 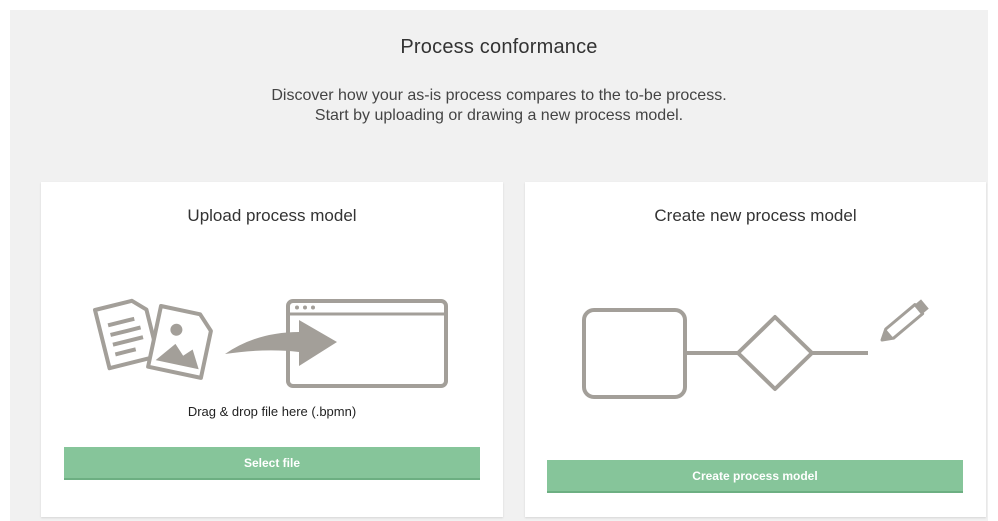 What do you see at coordinates (499, 47) in the screenshot?
I see `page-title: Process conformance` at bounding box center [499, 47].